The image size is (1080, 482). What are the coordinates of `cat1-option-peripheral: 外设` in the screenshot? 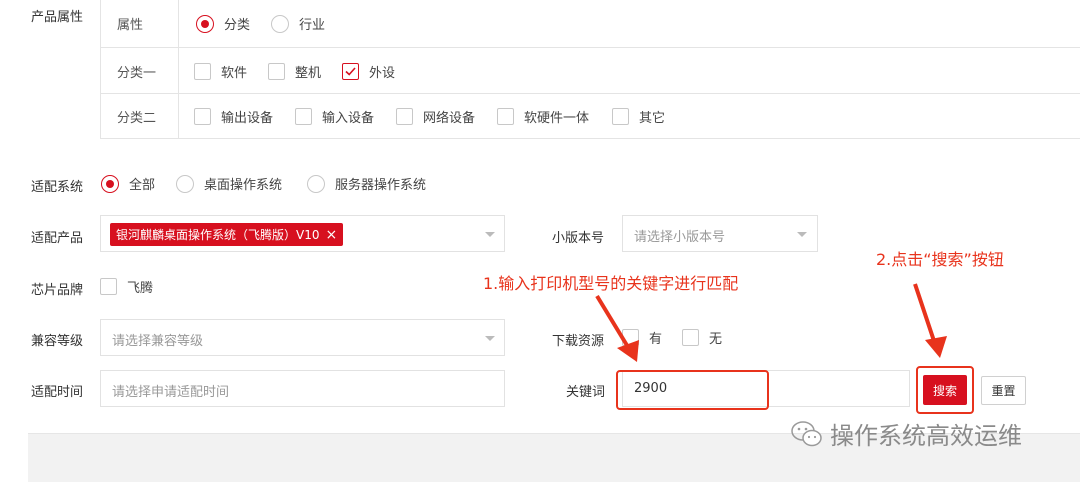 It's located at (368, 71).